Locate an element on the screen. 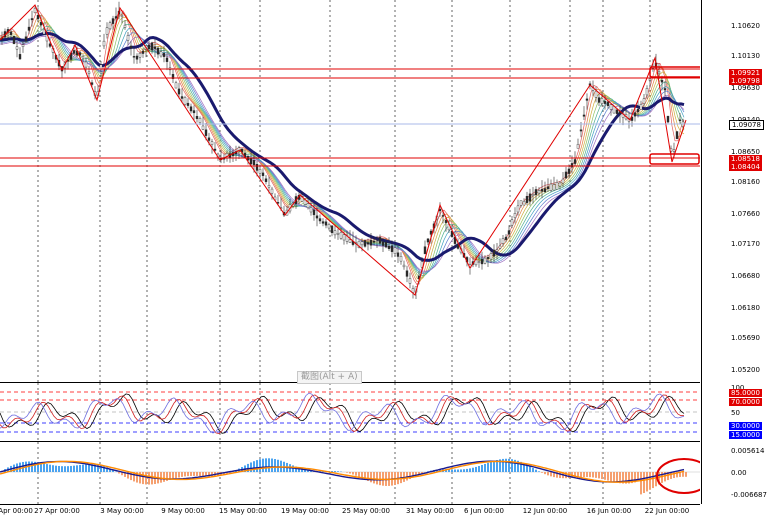 This screenshot has height=520, width=770. osc-level-15: 15.0000 is located at coordinates (745, 435).